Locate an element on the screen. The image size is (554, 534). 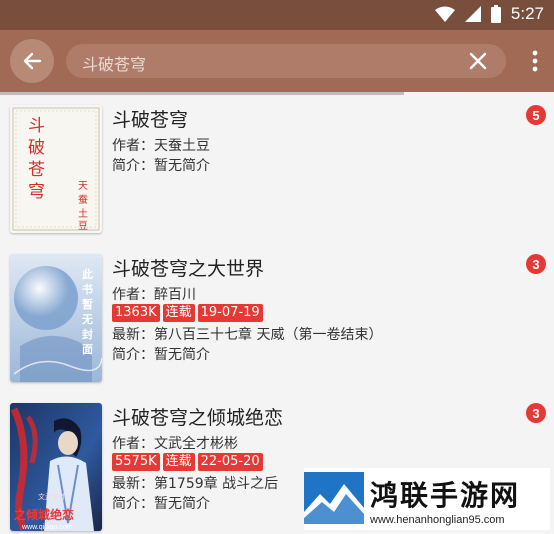
svg-text: 豆 is located at coordinates (83, 226).